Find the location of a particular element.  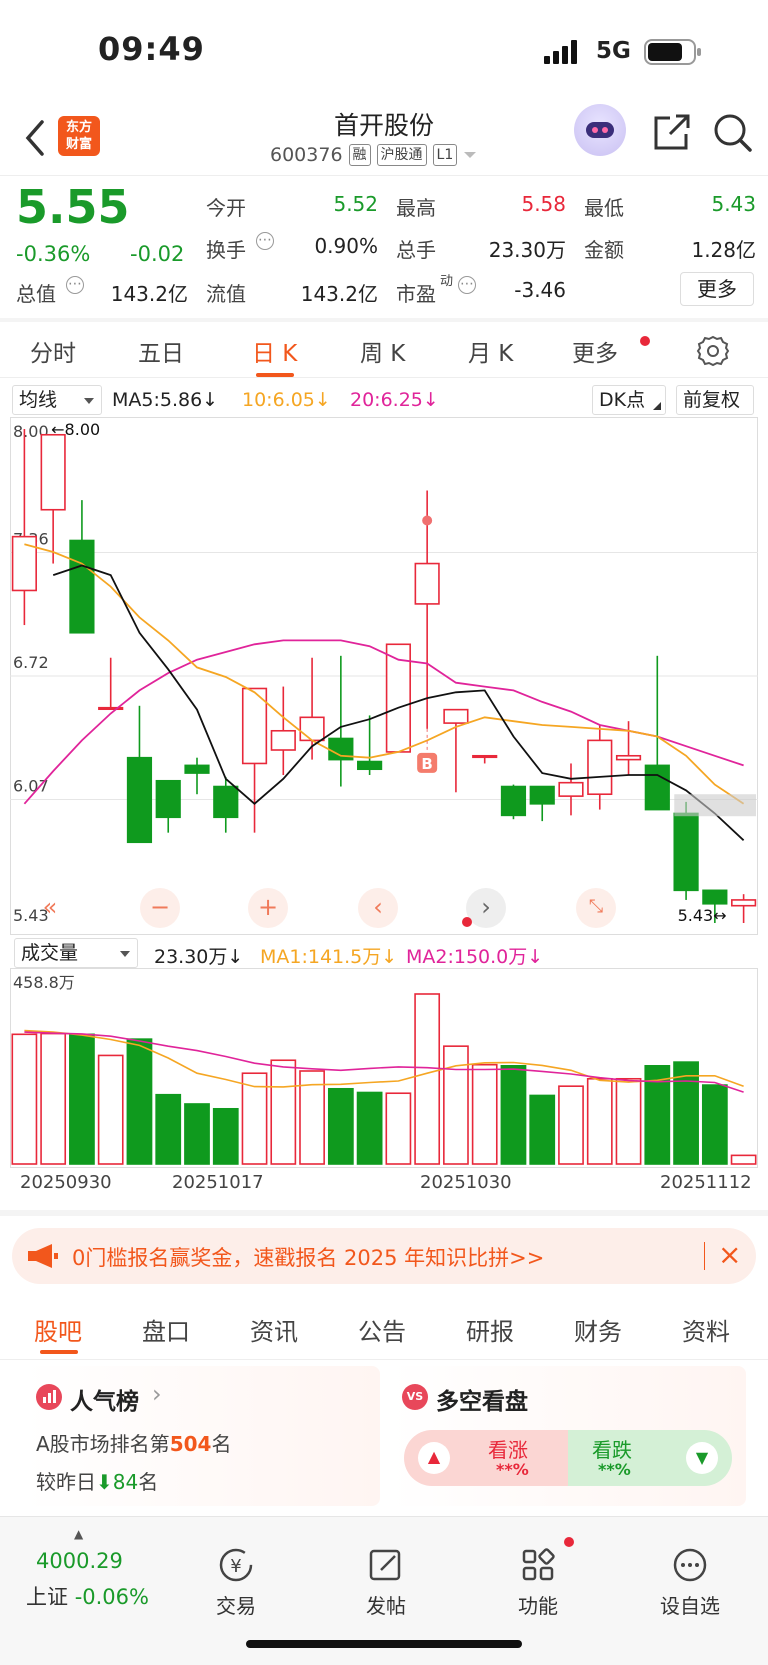

promo-banner: 0门槛报名赢奖金，速戳报名 2025 年知识比拼>> × is located at coordinates (384, 1256).